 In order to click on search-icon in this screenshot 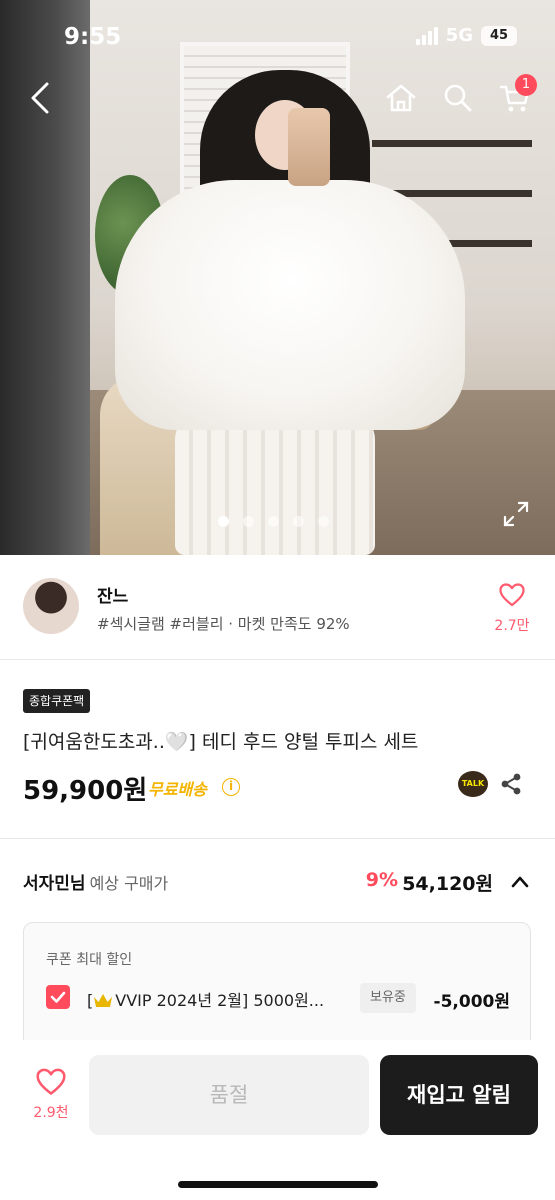, I will do `click(458, 98)`.